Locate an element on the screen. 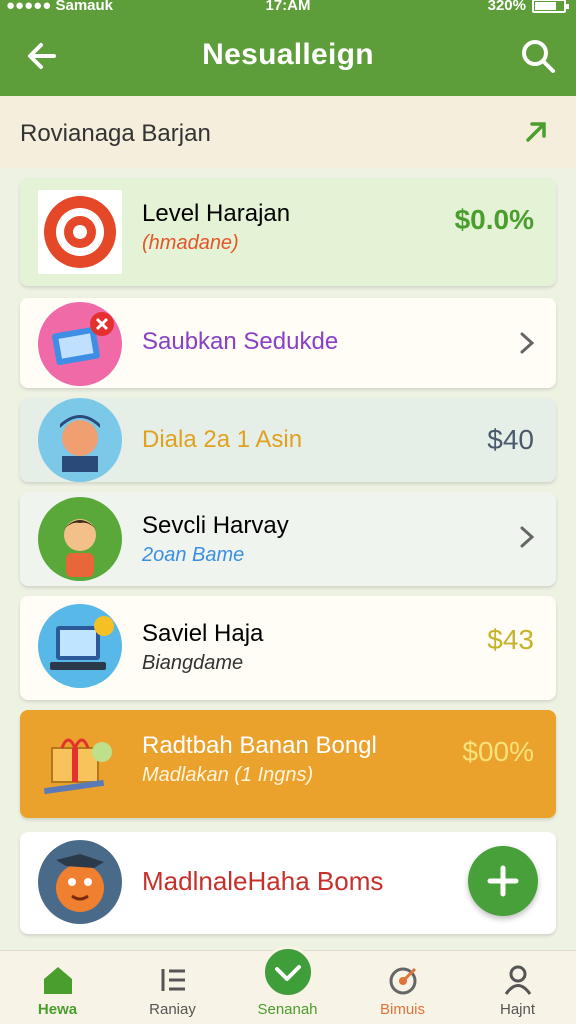 Image resolution: width=576 pixels, height=1024 pixels. nav-home: Hewa is located at coordinates (57, 987).